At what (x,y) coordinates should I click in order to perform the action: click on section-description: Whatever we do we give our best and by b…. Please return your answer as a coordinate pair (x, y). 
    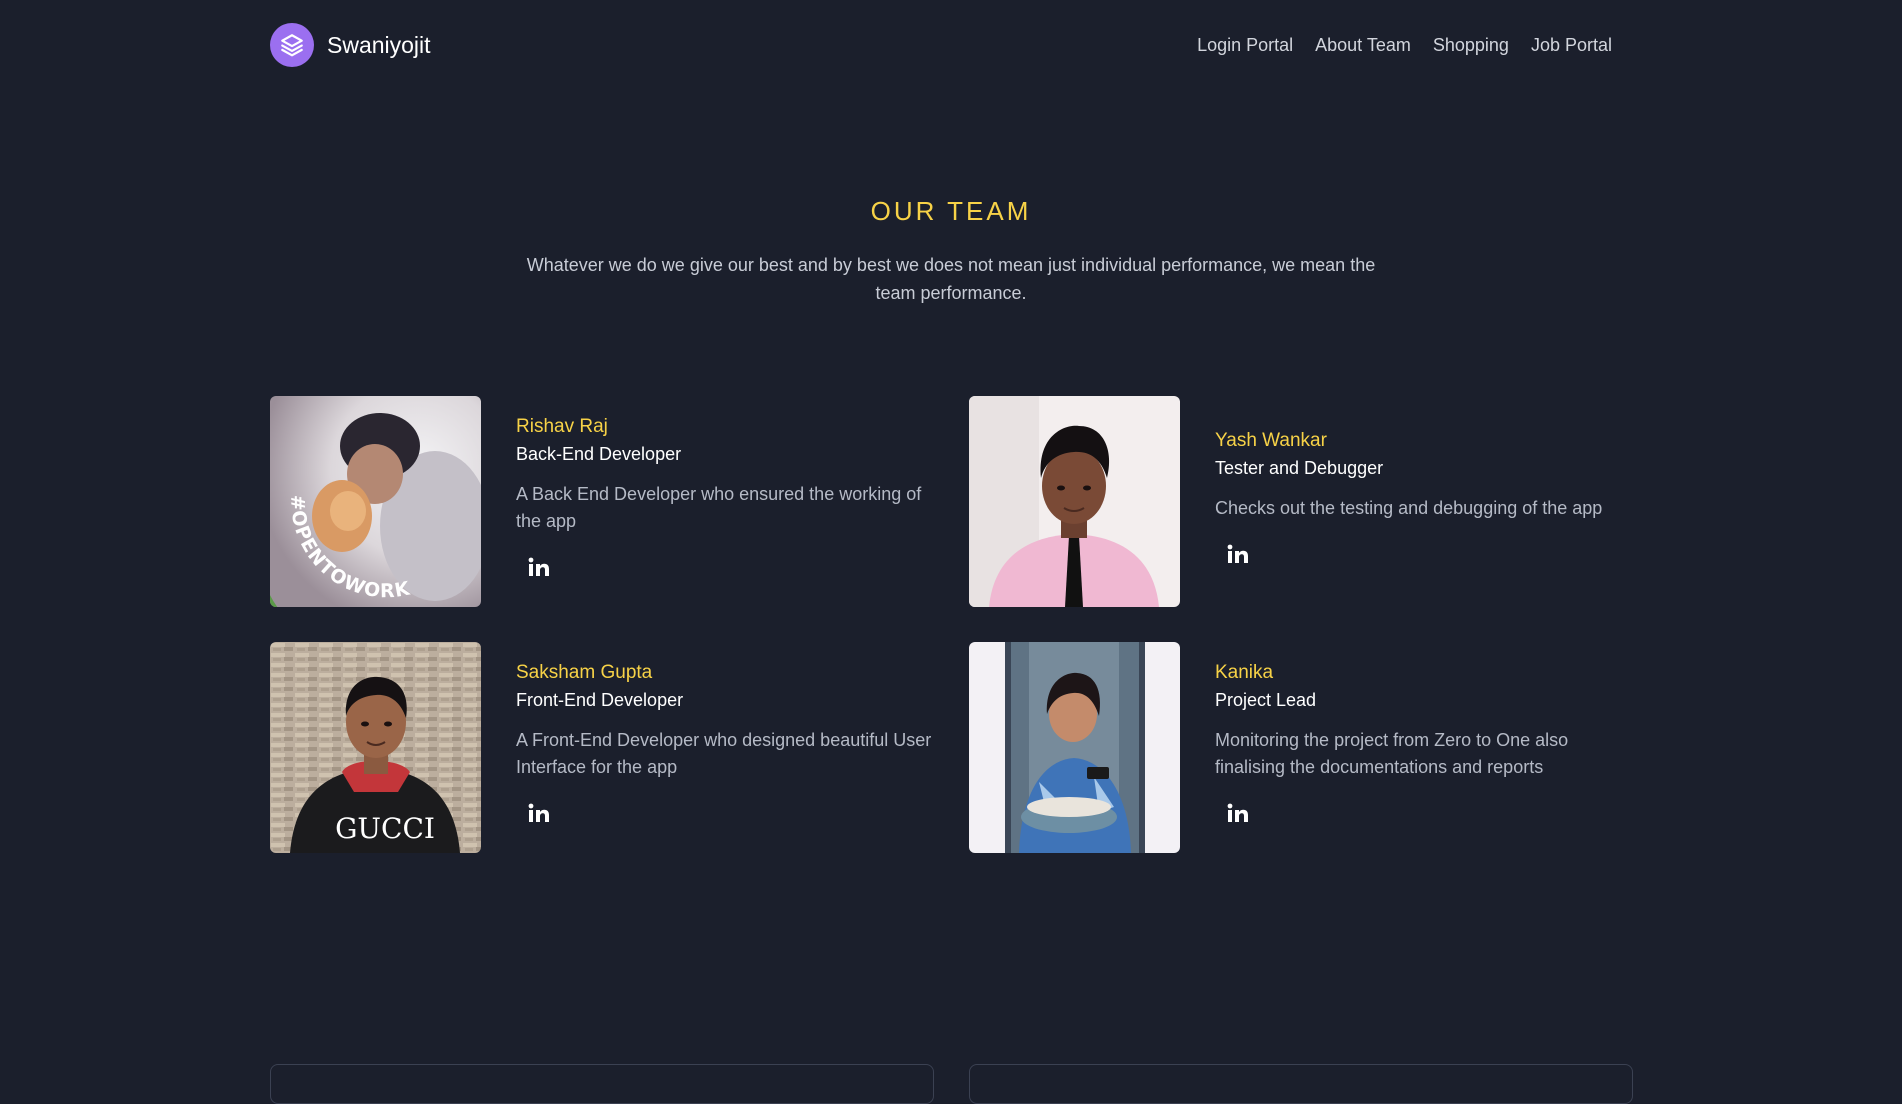
    Looking at the image, I should click on (951, 279).